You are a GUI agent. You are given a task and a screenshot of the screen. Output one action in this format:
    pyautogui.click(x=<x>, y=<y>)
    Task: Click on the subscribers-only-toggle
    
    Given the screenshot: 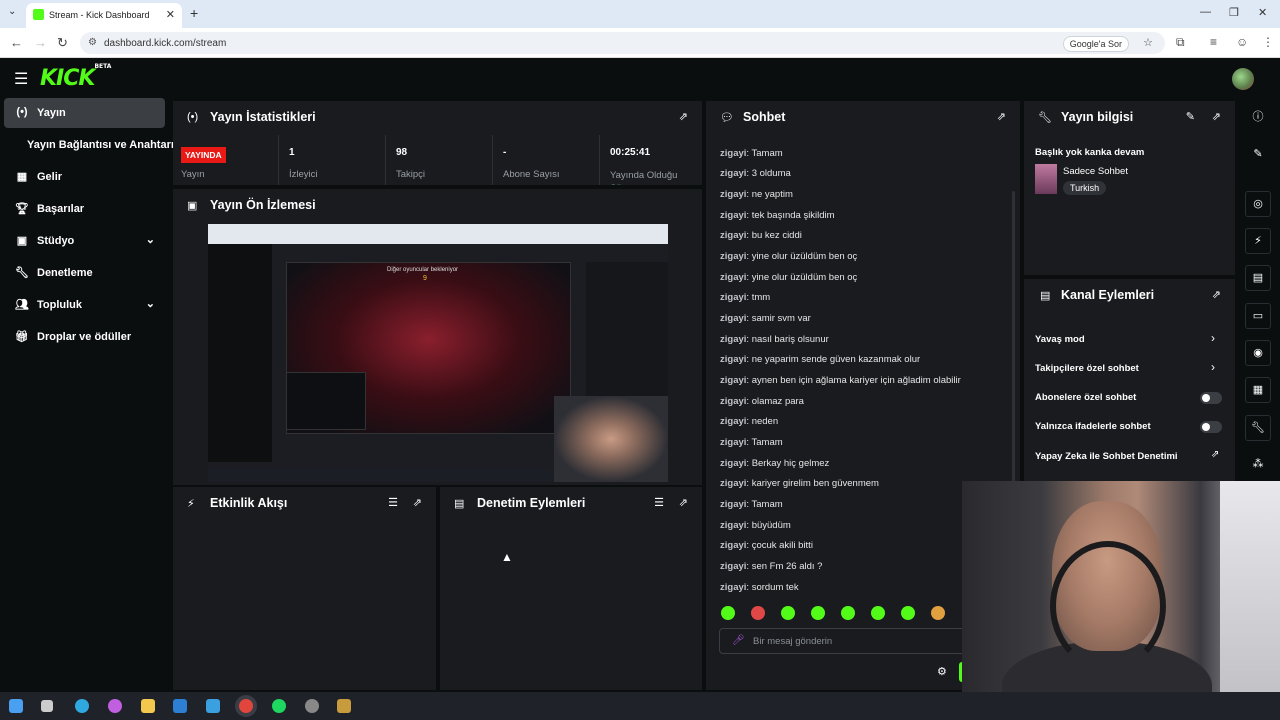 What is the action you would take?
    pyautogui.click(x=1211, y=398)
    